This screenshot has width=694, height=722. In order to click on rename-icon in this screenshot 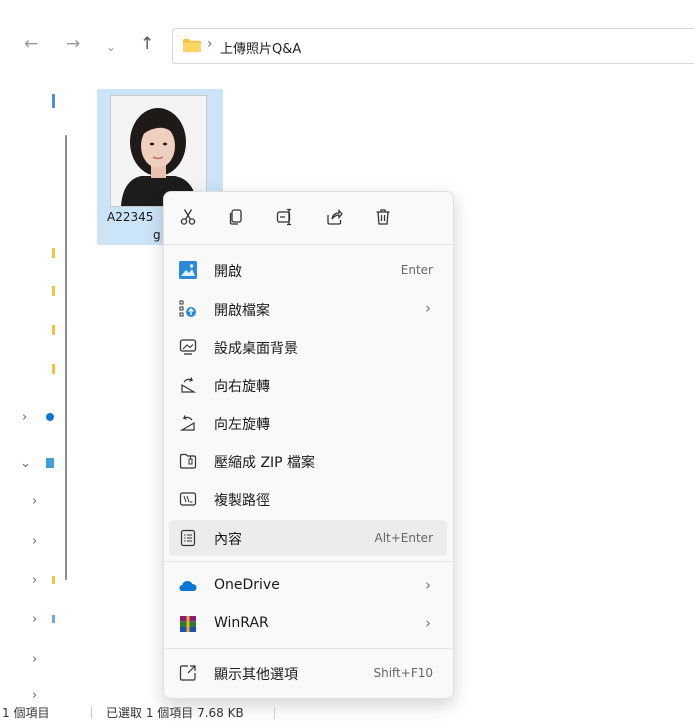, I will do `click(283, 217)`.